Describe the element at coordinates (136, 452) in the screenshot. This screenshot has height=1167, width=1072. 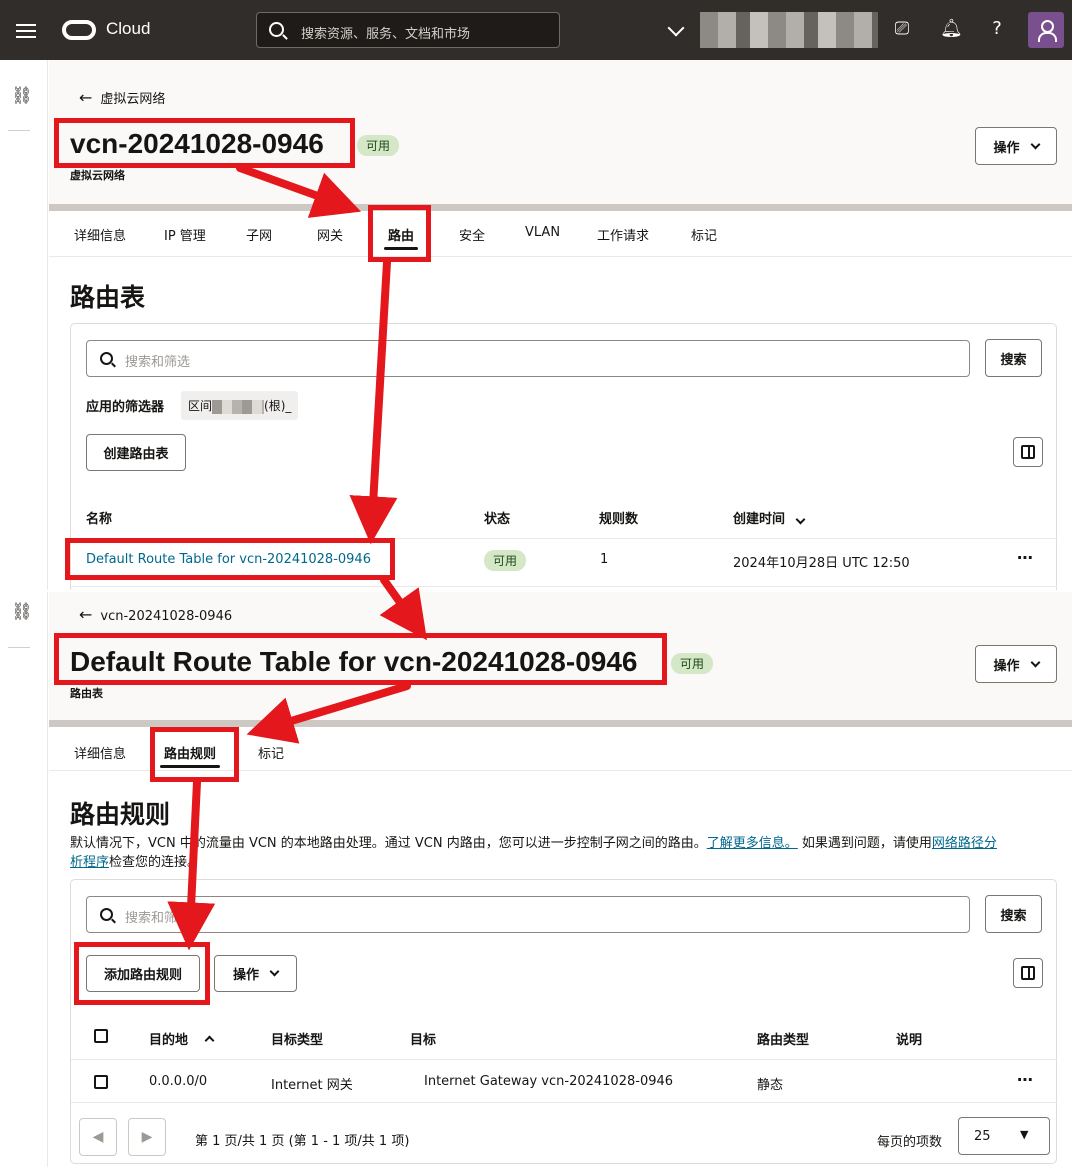
I see `create-route-table-button: 创建路由表` at that location.